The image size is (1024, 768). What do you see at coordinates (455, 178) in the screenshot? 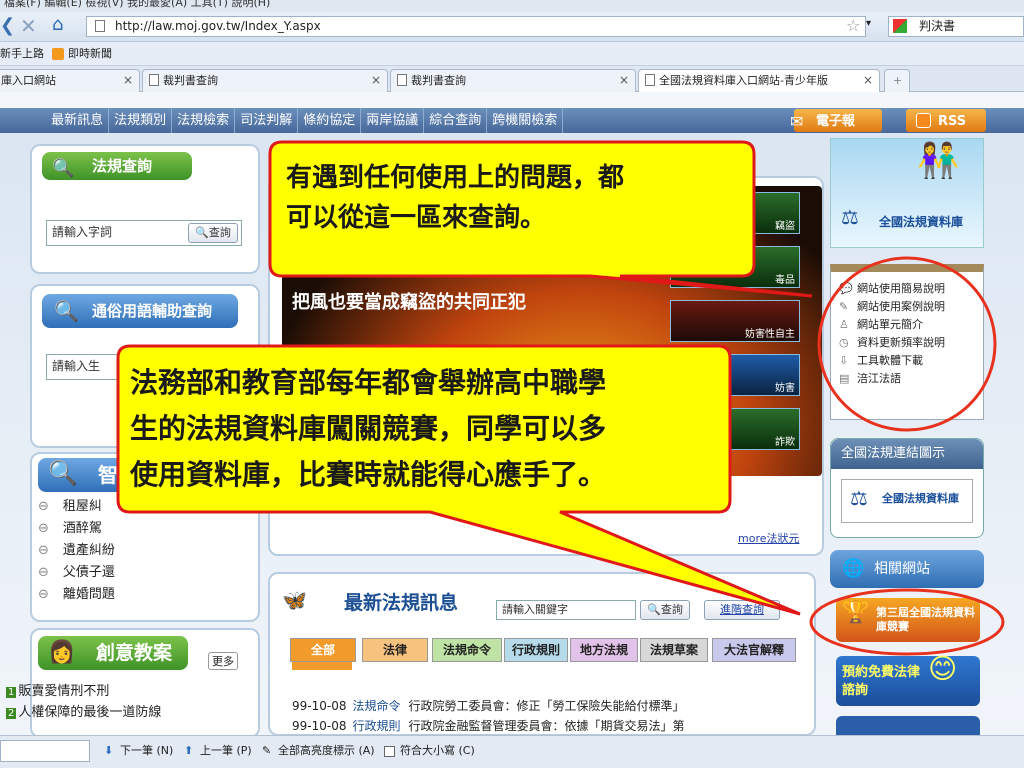
I see `callout-top-line: 有遇到任何使用上的問題，都` at bounding box center [455, 178].